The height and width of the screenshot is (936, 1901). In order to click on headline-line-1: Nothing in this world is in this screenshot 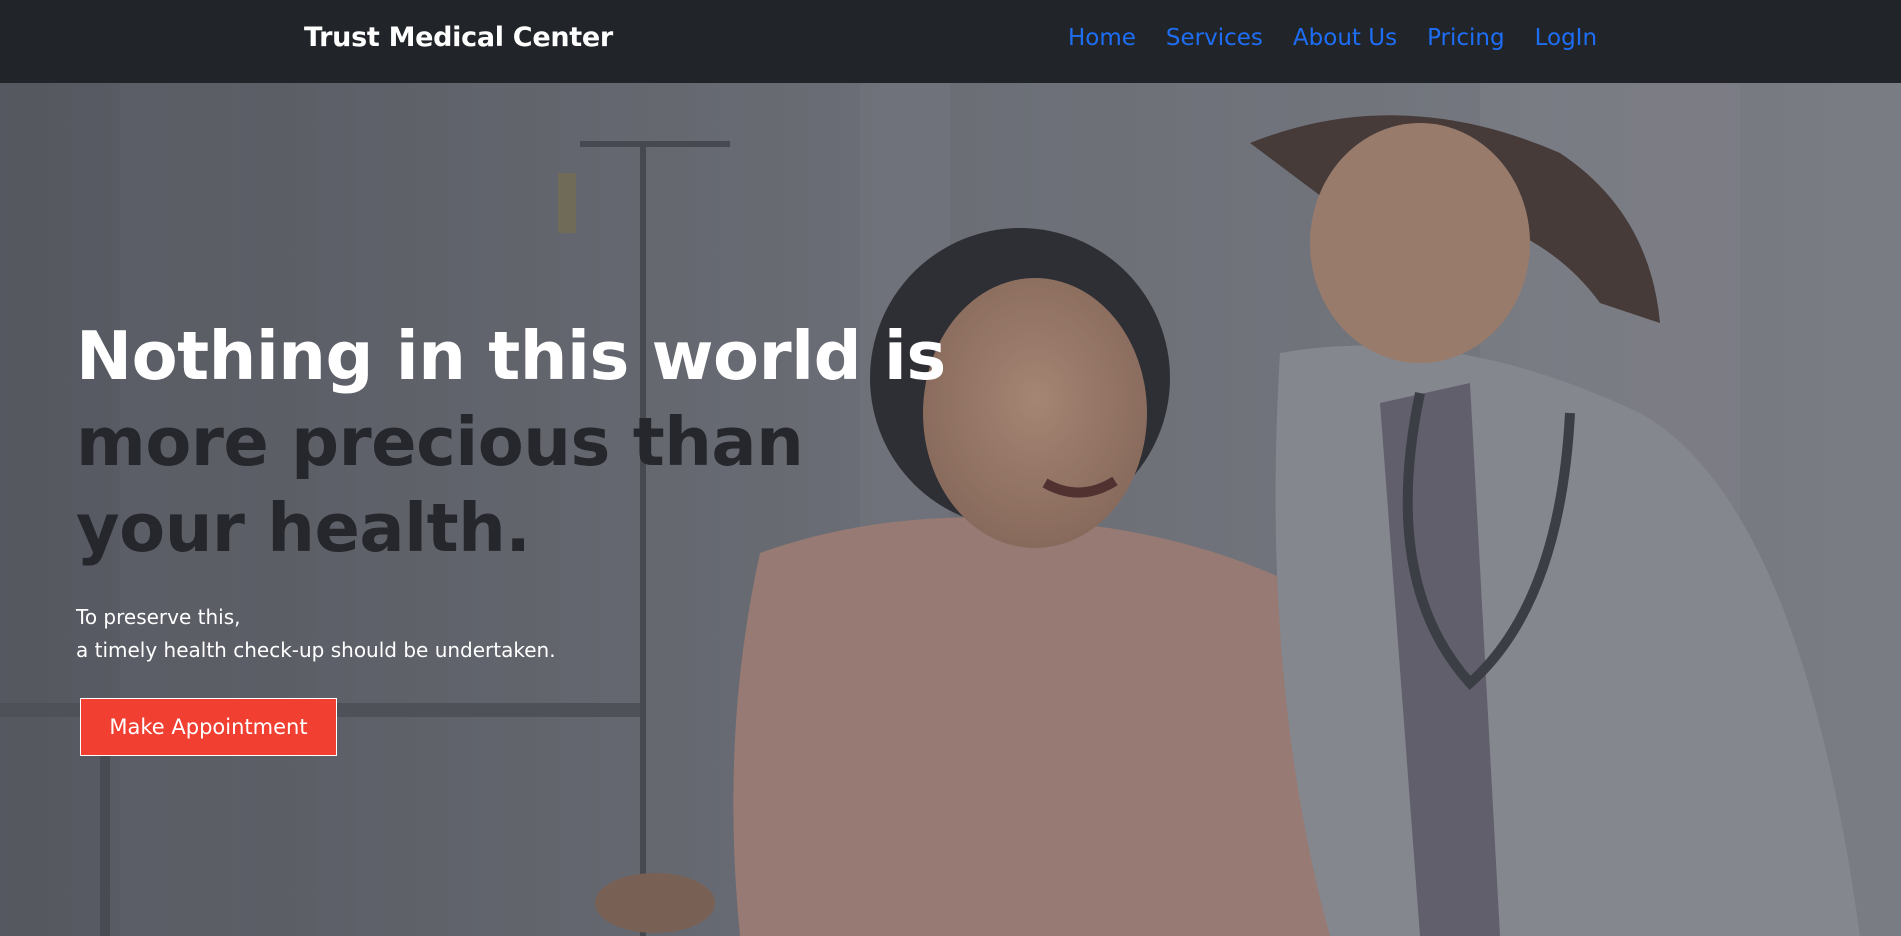, I will do `click(511, 356)`.